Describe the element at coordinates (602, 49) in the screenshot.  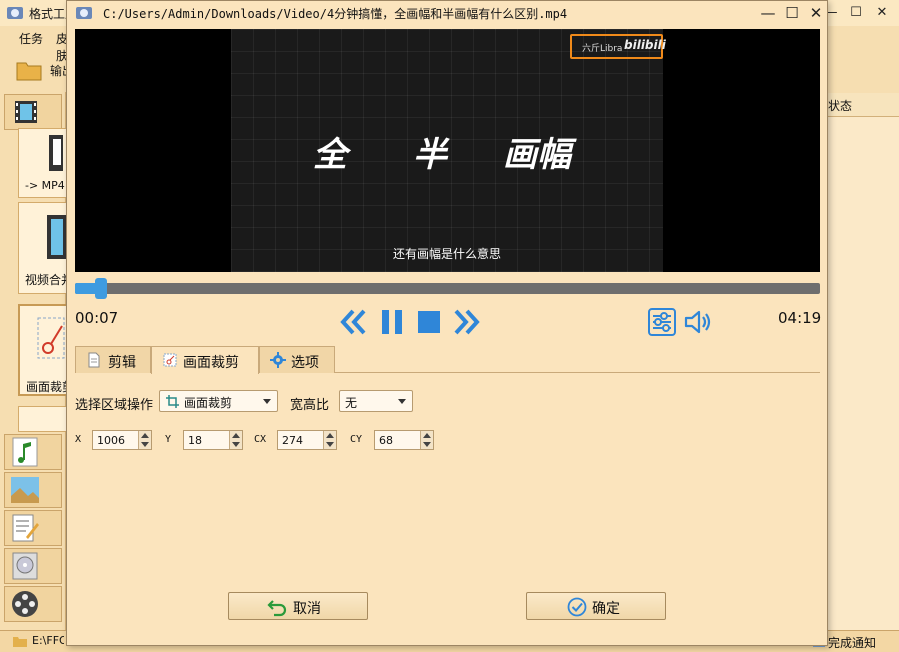
I see `watermark-text: 六斤Libra` at that location.